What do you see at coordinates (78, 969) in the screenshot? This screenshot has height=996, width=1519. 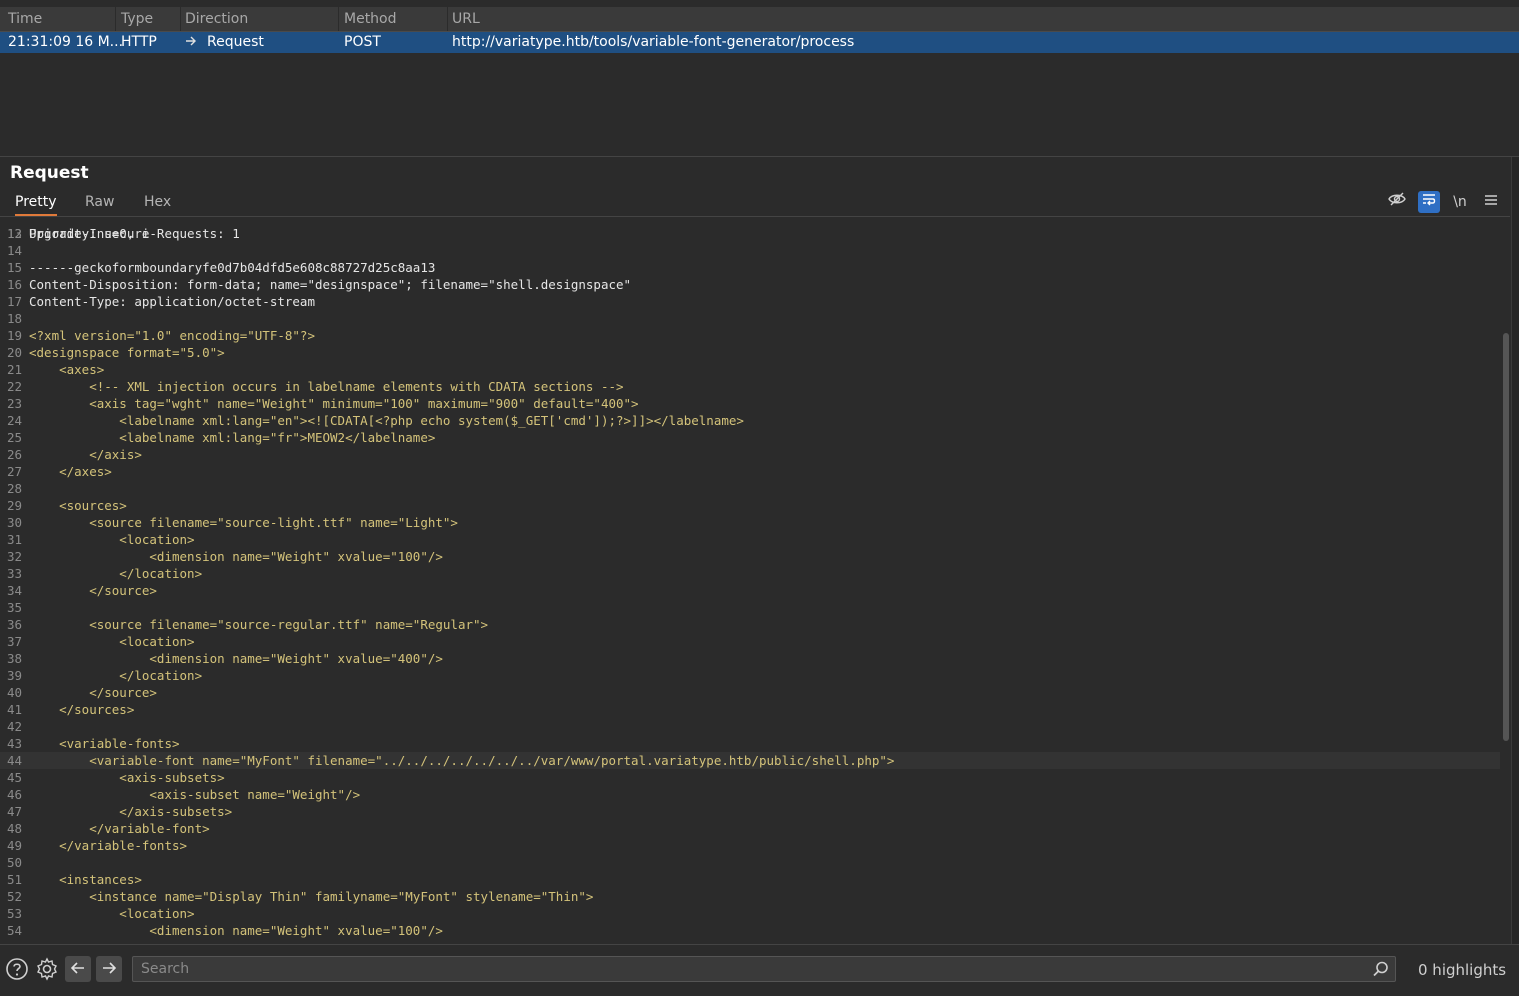 I see `arrow-left-icon` at bounding box center [78, 969].